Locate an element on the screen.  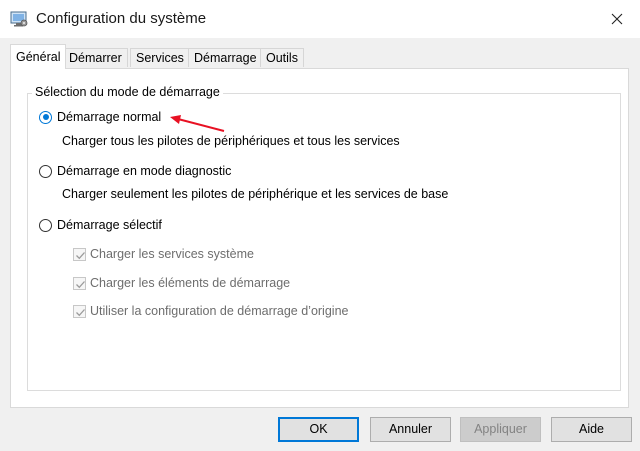
tab-general: Général is located at coordinates (38, 56).